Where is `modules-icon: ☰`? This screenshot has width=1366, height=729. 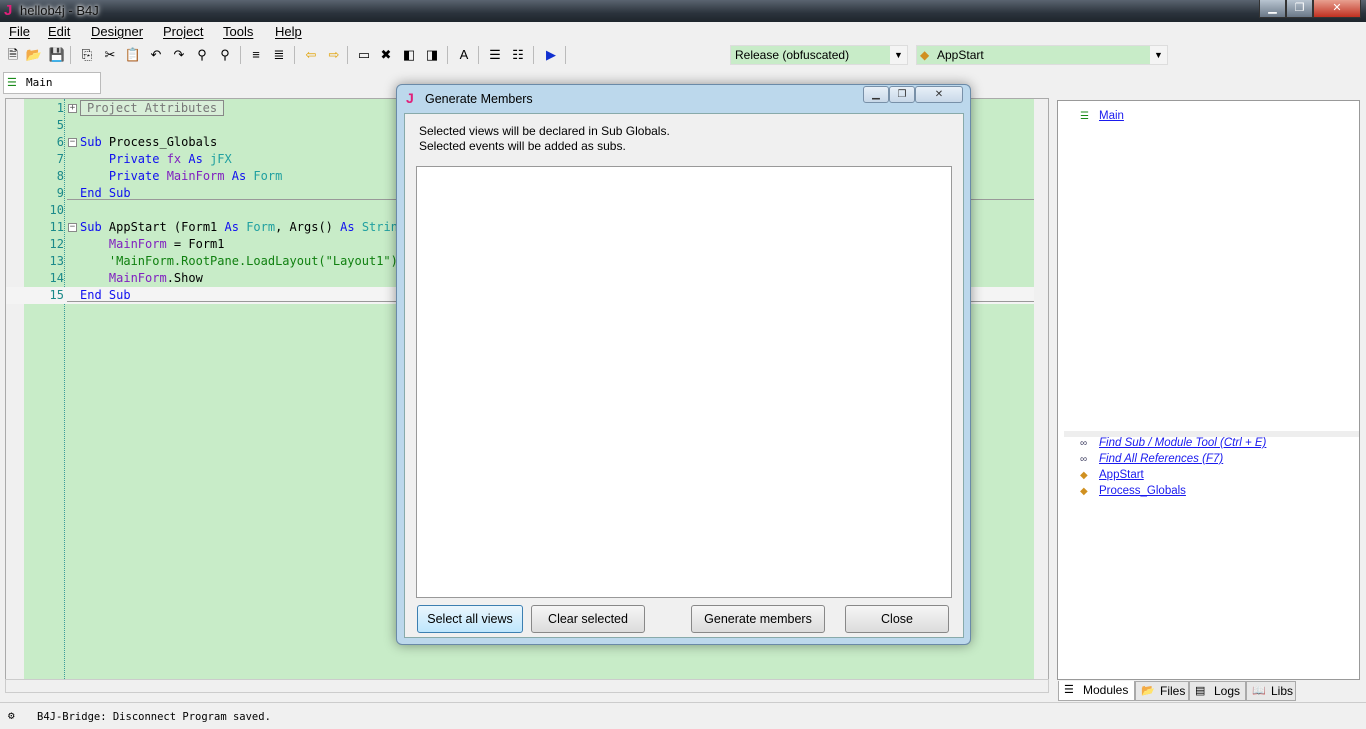
modules-icon: ☰ is located at coordinates (1069, 690).